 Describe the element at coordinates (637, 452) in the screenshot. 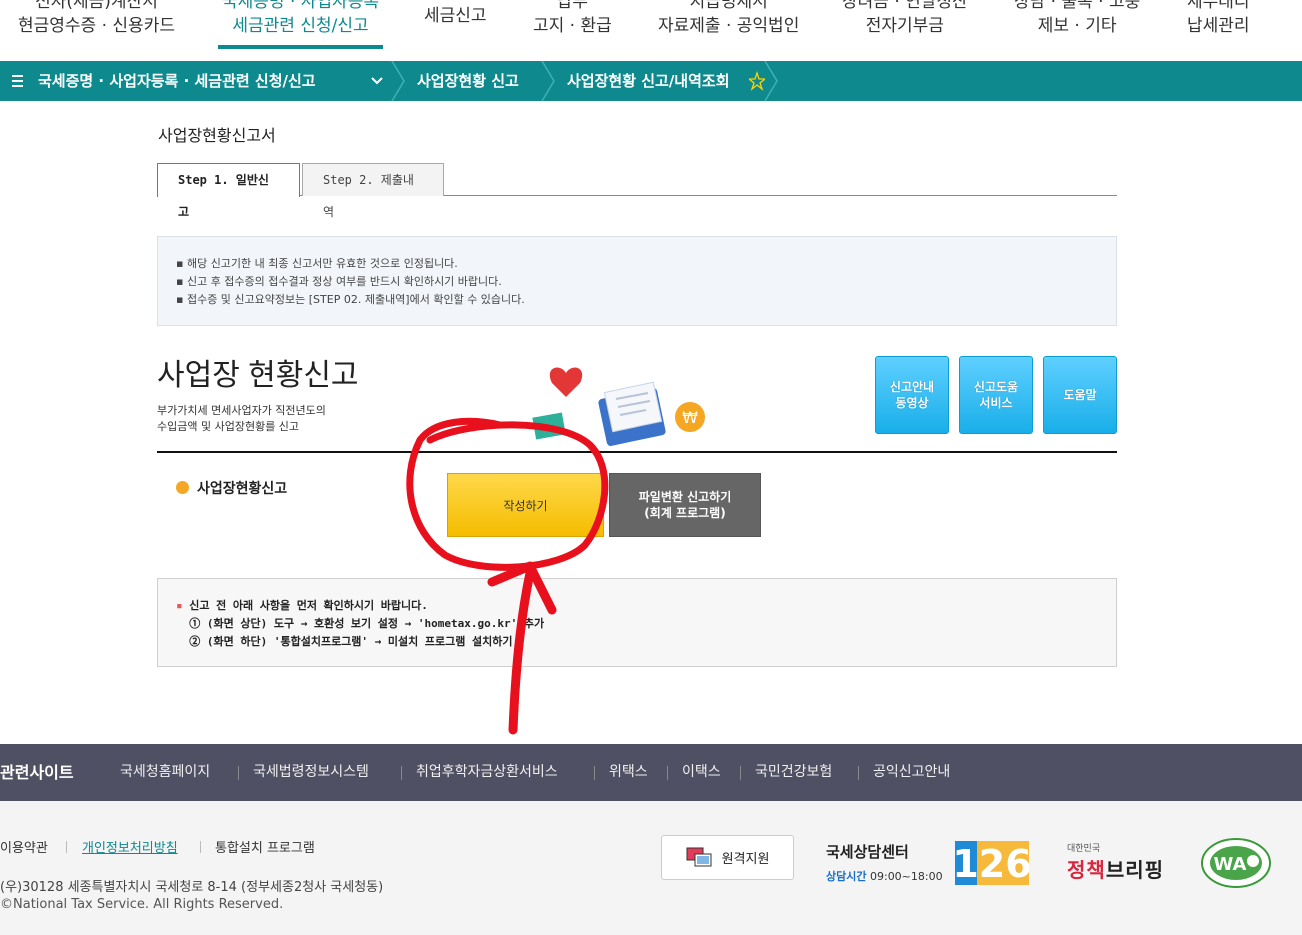

I see `section-divider` at that location.